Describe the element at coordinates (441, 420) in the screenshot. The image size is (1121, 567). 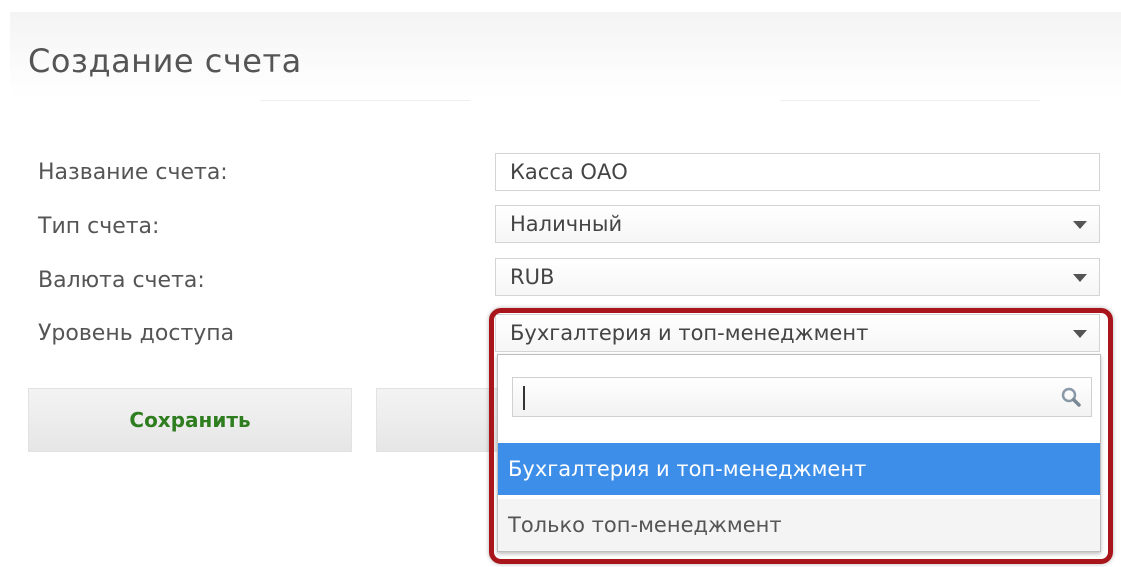
I see `cancel-button` at that location.